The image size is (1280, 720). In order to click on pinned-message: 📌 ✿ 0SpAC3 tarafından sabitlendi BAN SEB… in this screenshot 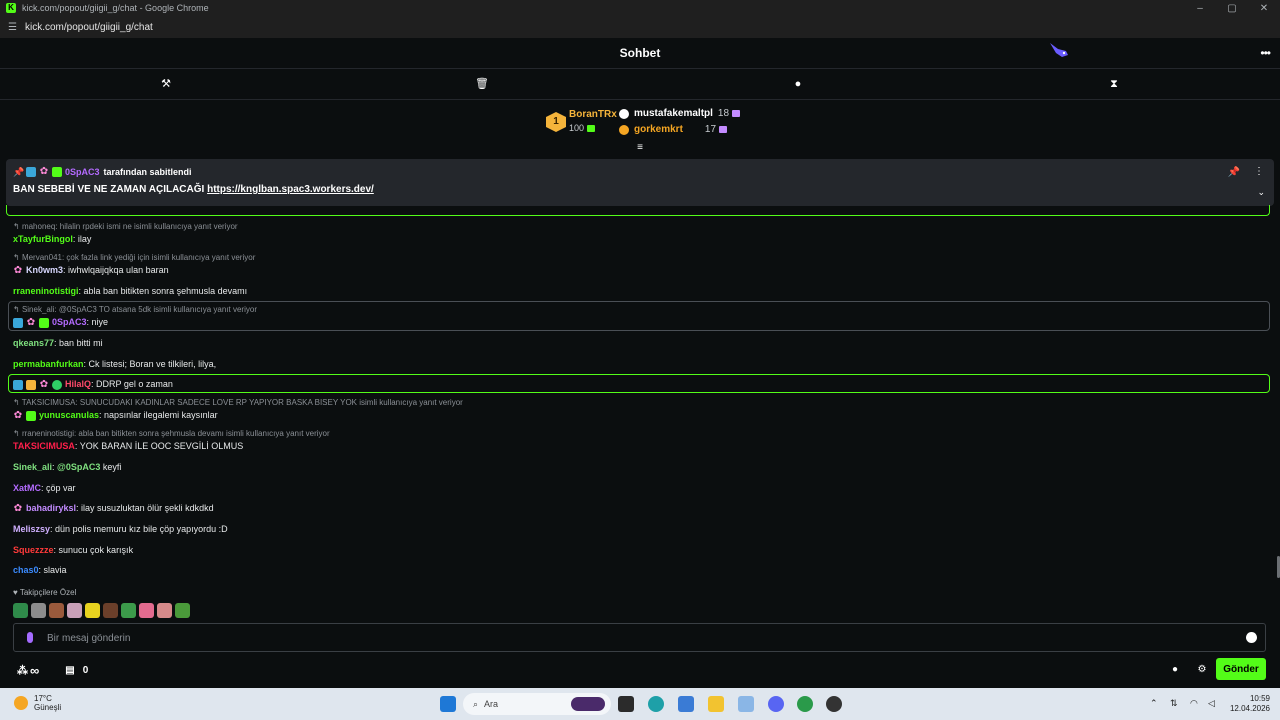, I will do `click(640, 182)`.